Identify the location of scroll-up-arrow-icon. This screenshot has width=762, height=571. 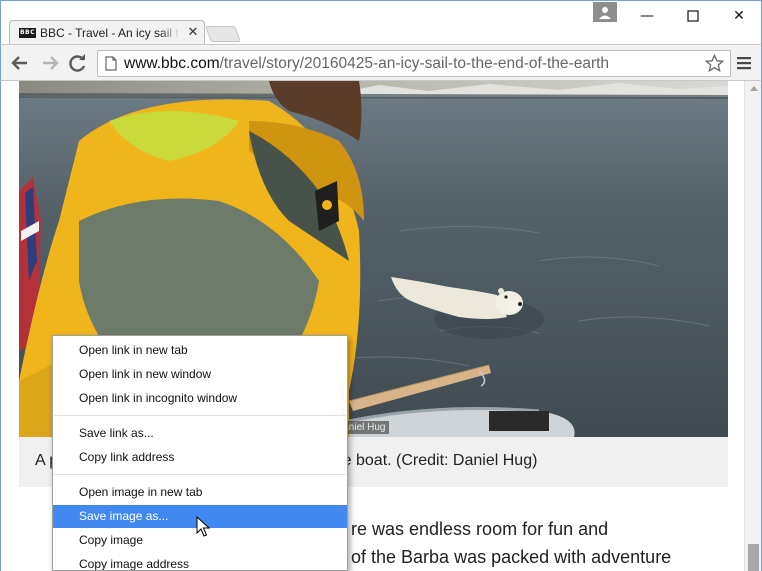
(754, 88).